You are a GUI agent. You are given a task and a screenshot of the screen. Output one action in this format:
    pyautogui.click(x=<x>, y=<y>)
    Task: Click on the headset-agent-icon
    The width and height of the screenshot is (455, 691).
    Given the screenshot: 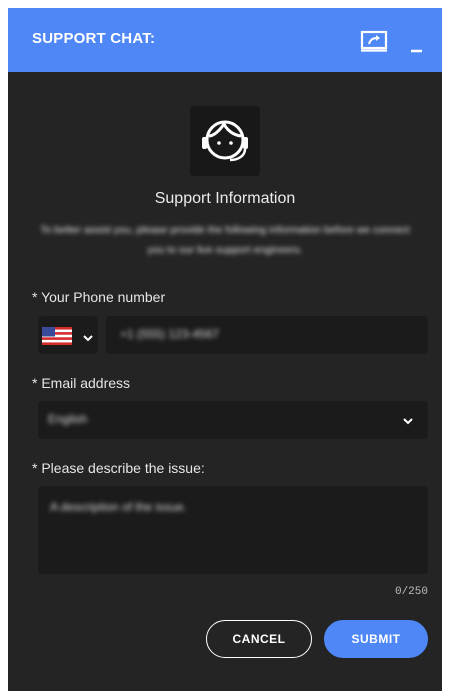 What is the action you would take?
    pyautogui.click(x=225, y=150)
    